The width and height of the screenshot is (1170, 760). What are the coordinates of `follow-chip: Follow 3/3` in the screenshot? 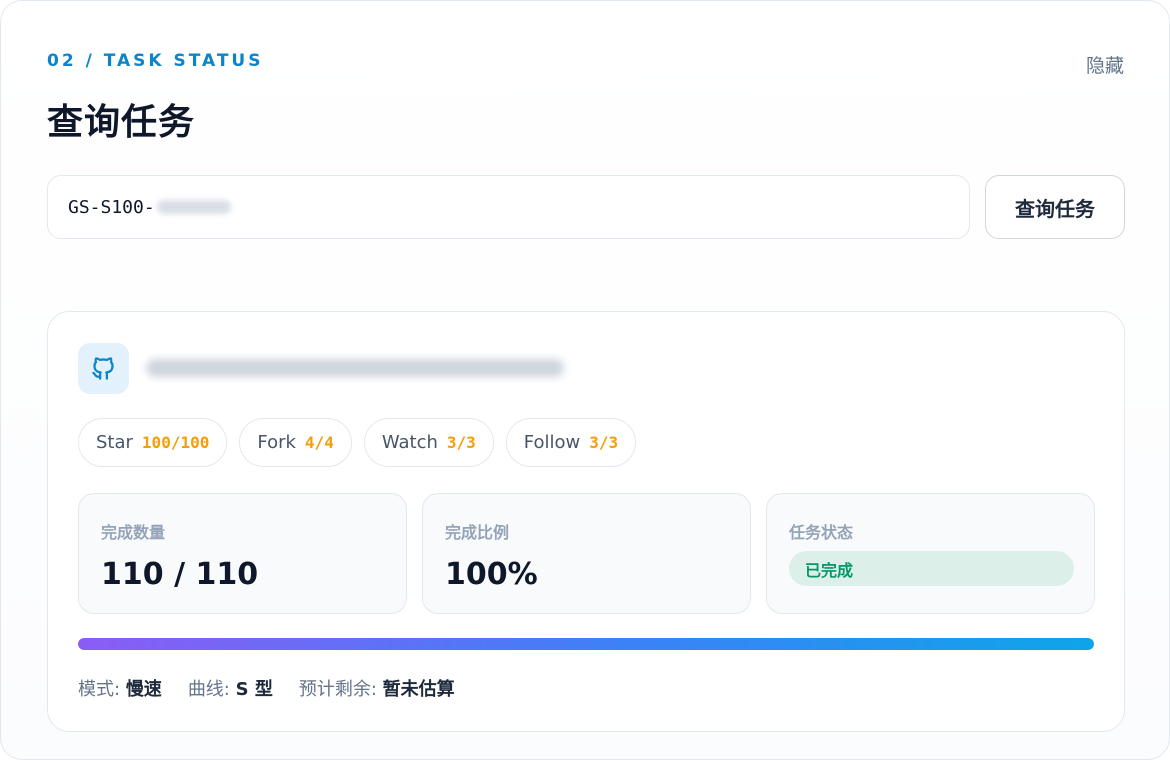 It's located at (571, 442).